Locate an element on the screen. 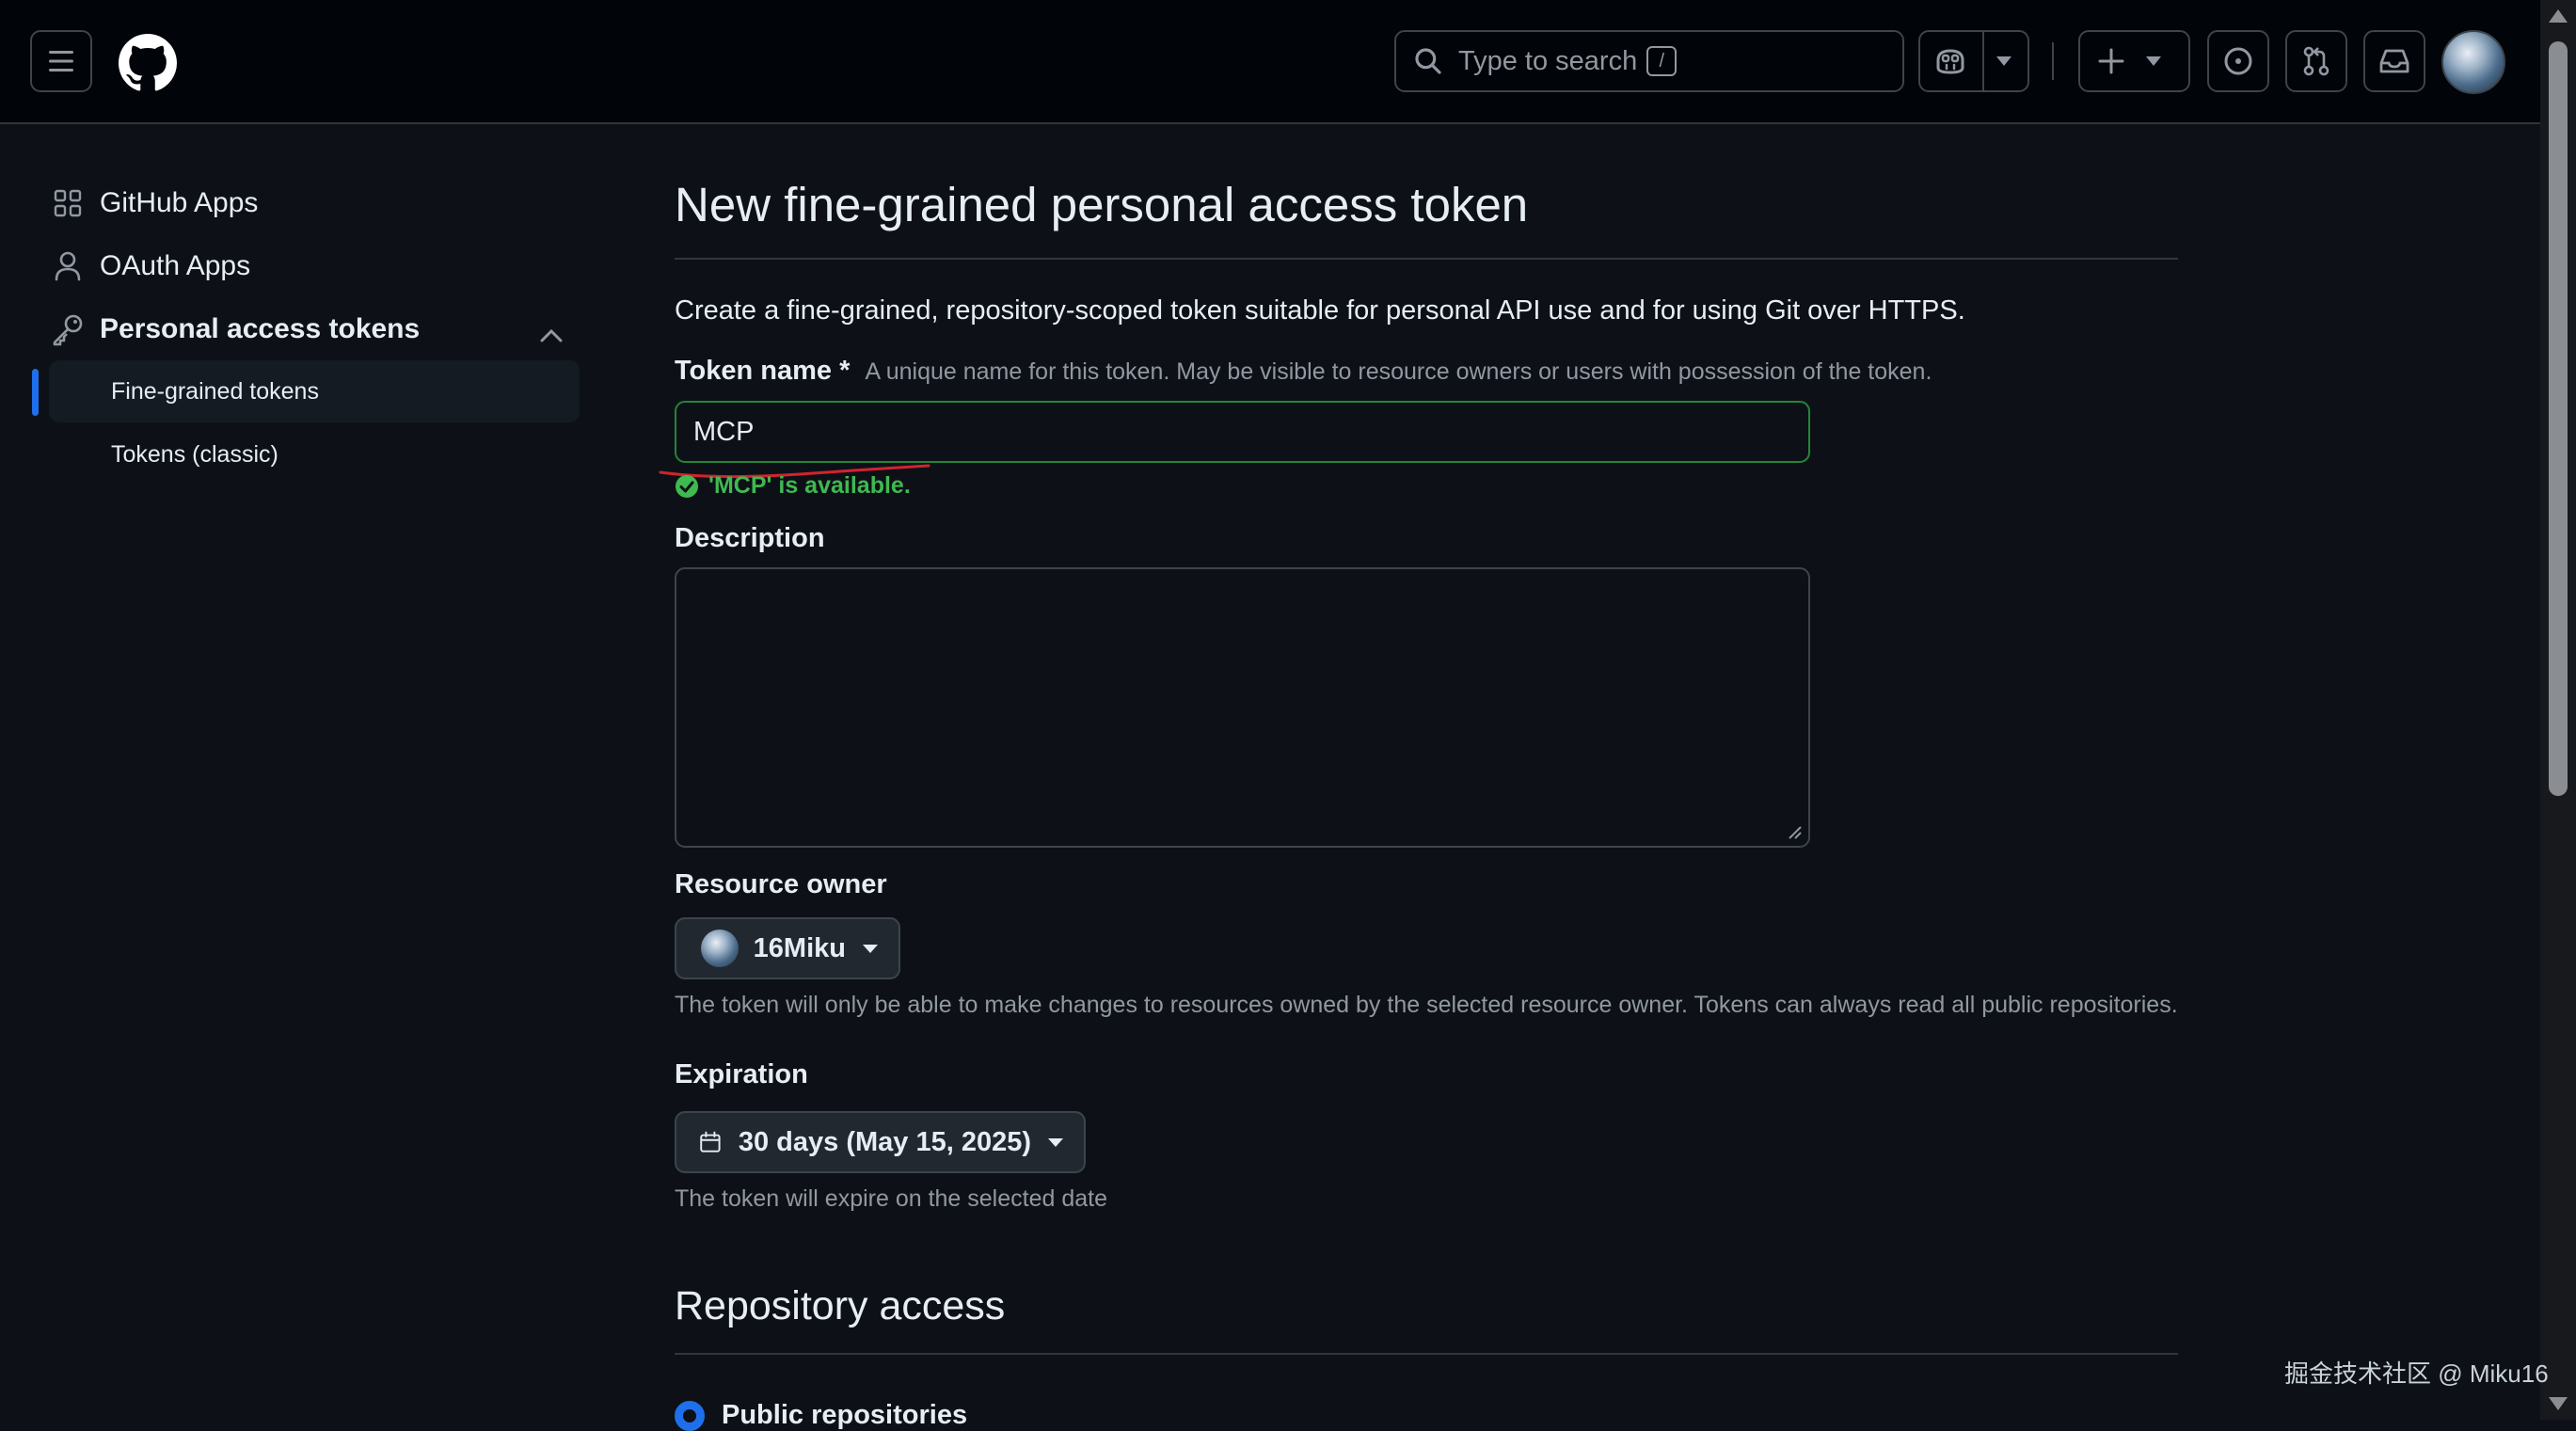 Image resolution: width=2576 pixels, height=1431 pixels. token-name-validation: 'MCP' is available. is located at coordinates (793, 486).